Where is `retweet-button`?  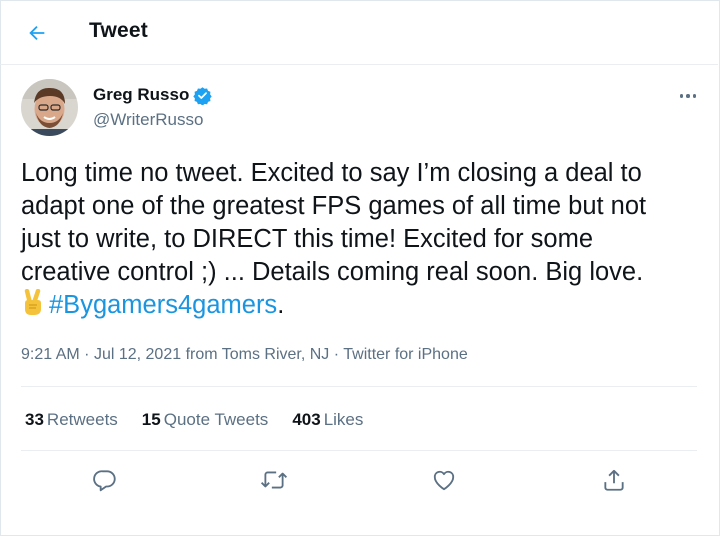
retweet-button is located at coordinates (274, 480).